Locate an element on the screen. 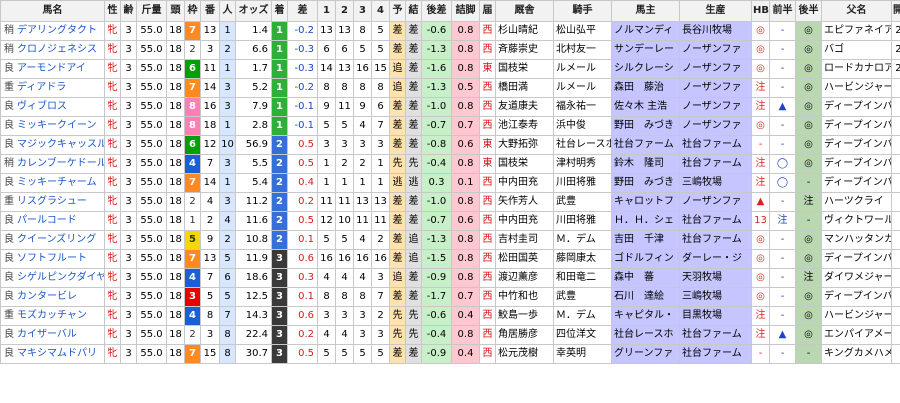  horse-name-link: カンタービレ is located at coordinates (47, 296).